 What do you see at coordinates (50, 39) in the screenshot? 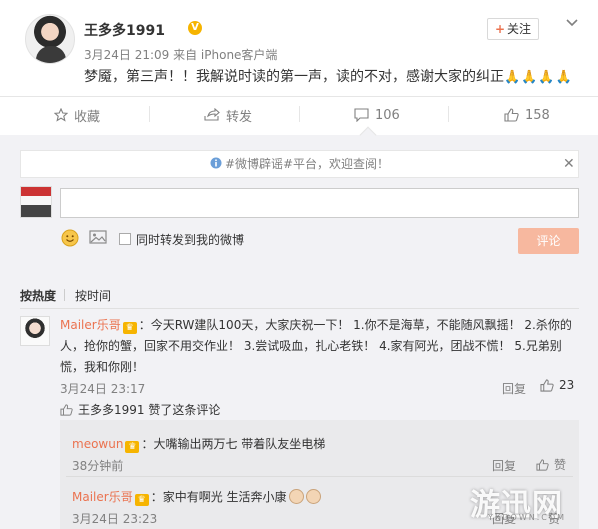
I see `author-avatar` at bounding box center [50, 39].